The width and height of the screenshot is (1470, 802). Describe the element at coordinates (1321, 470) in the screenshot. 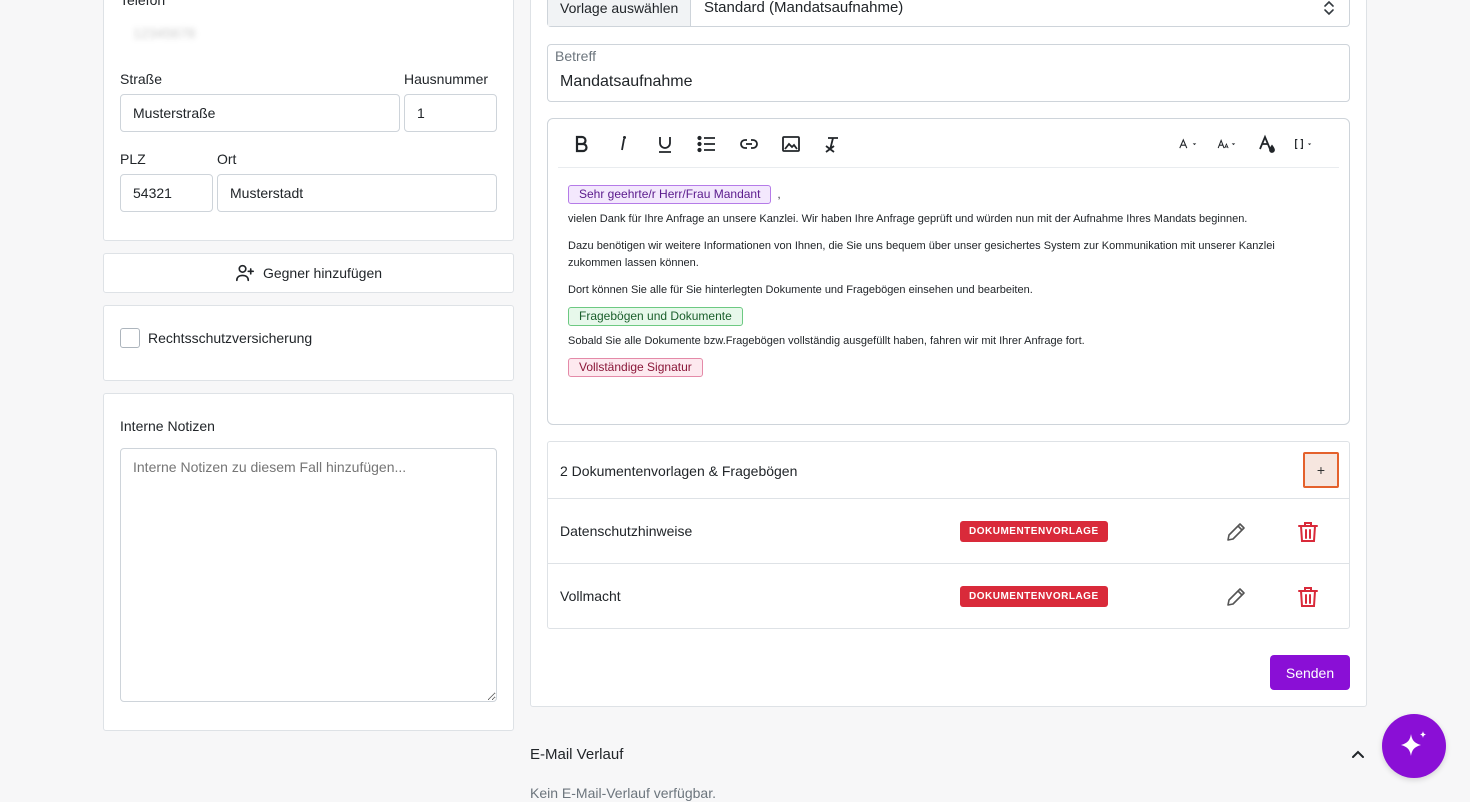

I see `add-document-button: +` at that location.